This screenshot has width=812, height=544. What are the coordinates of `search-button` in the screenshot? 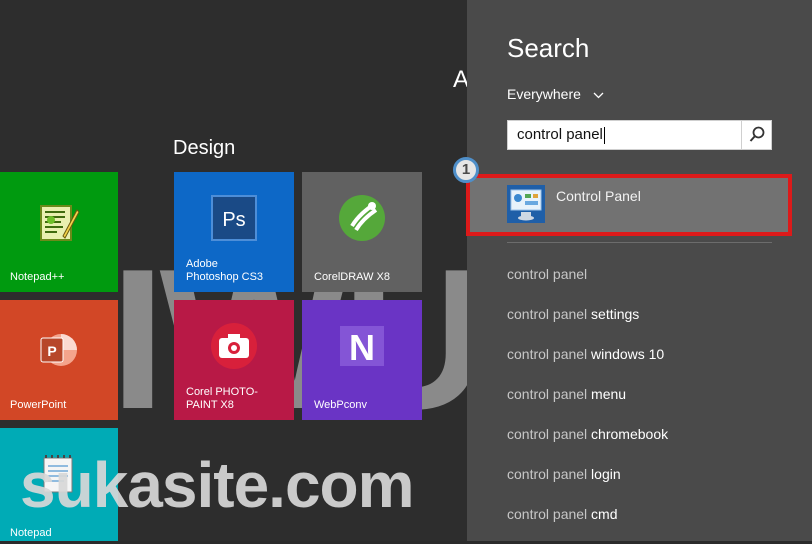 It's located at (756, 135).